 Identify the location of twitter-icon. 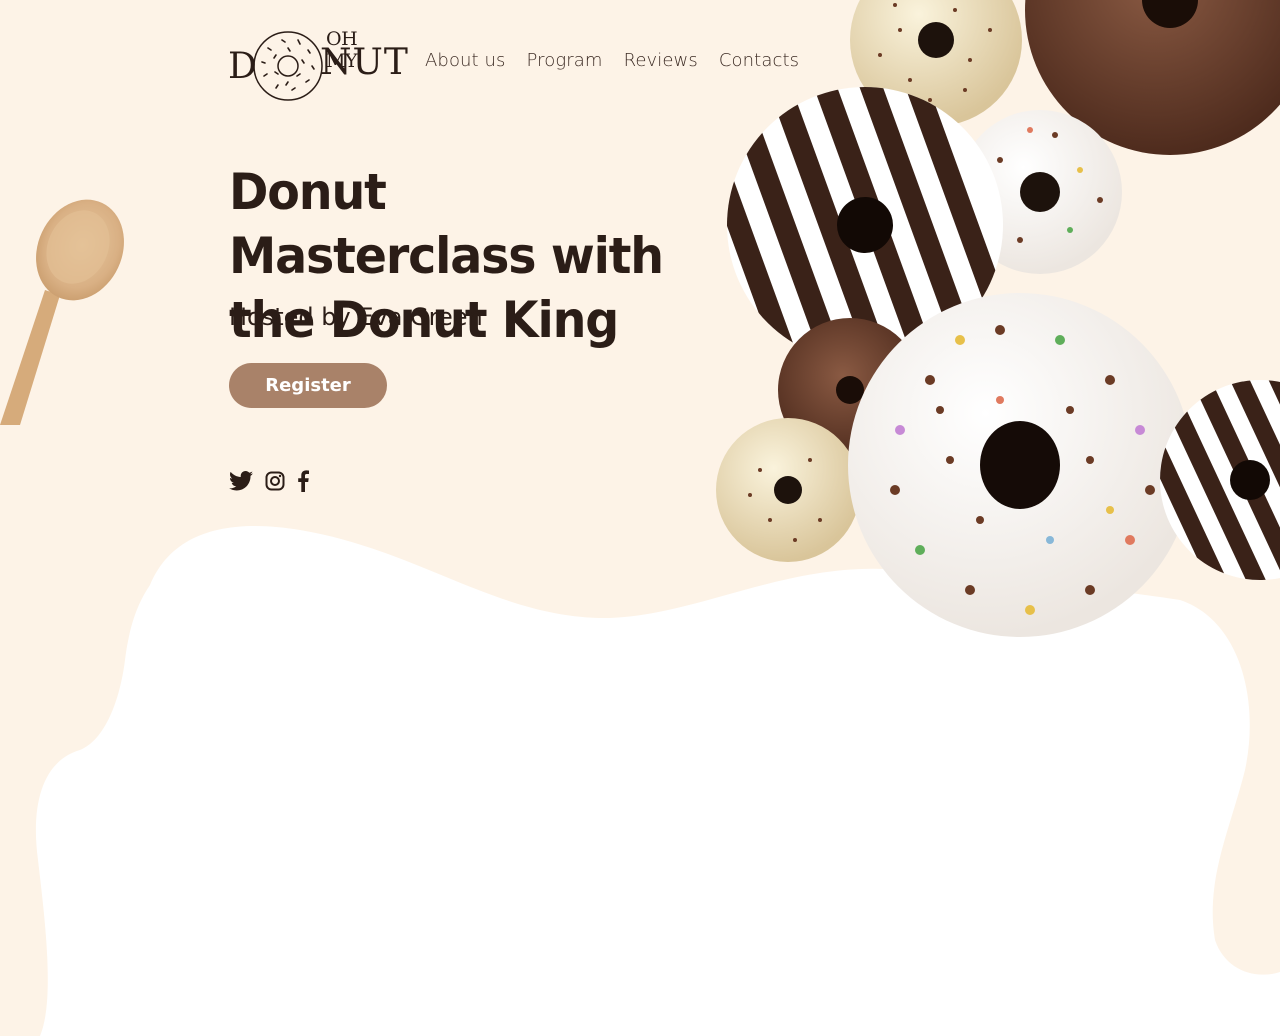
(241, 481).